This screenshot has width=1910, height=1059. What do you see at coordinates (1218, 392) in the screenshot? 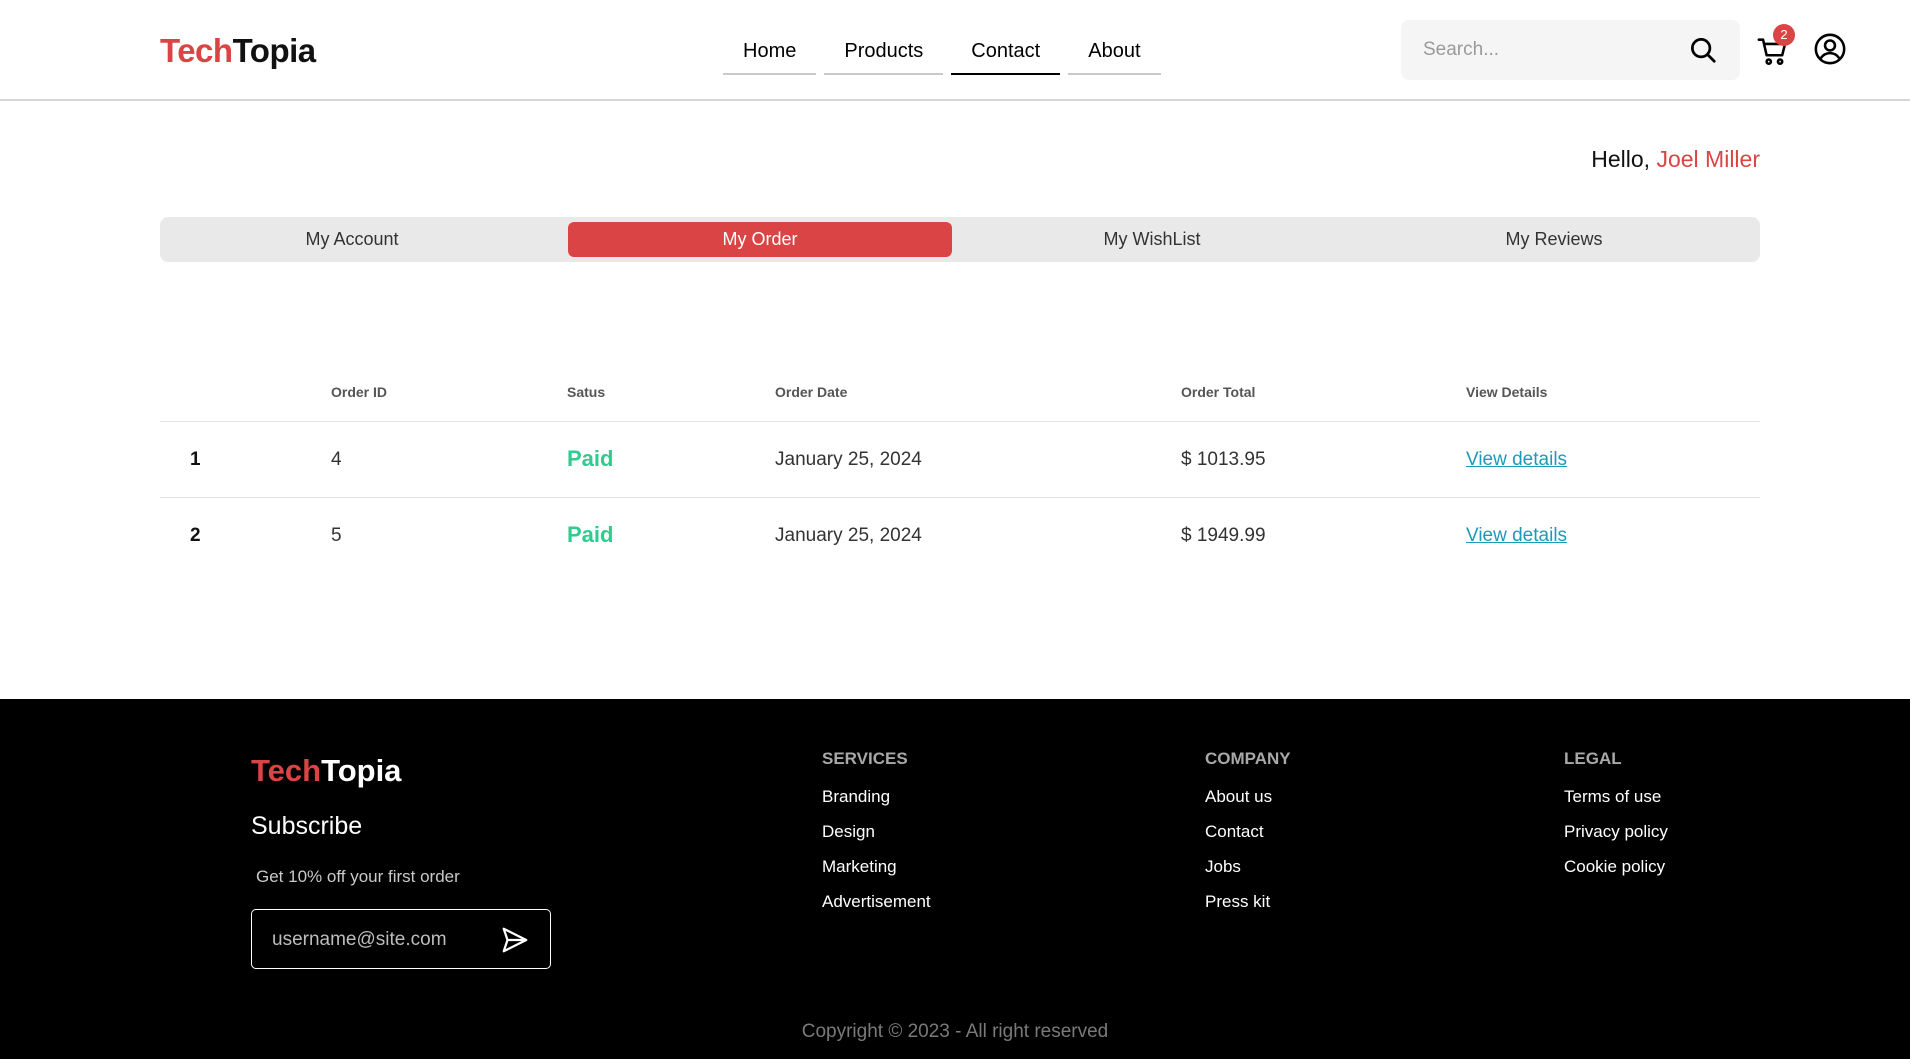
I see `col-order-total: Order Total` at bounding box center [1218, 392].